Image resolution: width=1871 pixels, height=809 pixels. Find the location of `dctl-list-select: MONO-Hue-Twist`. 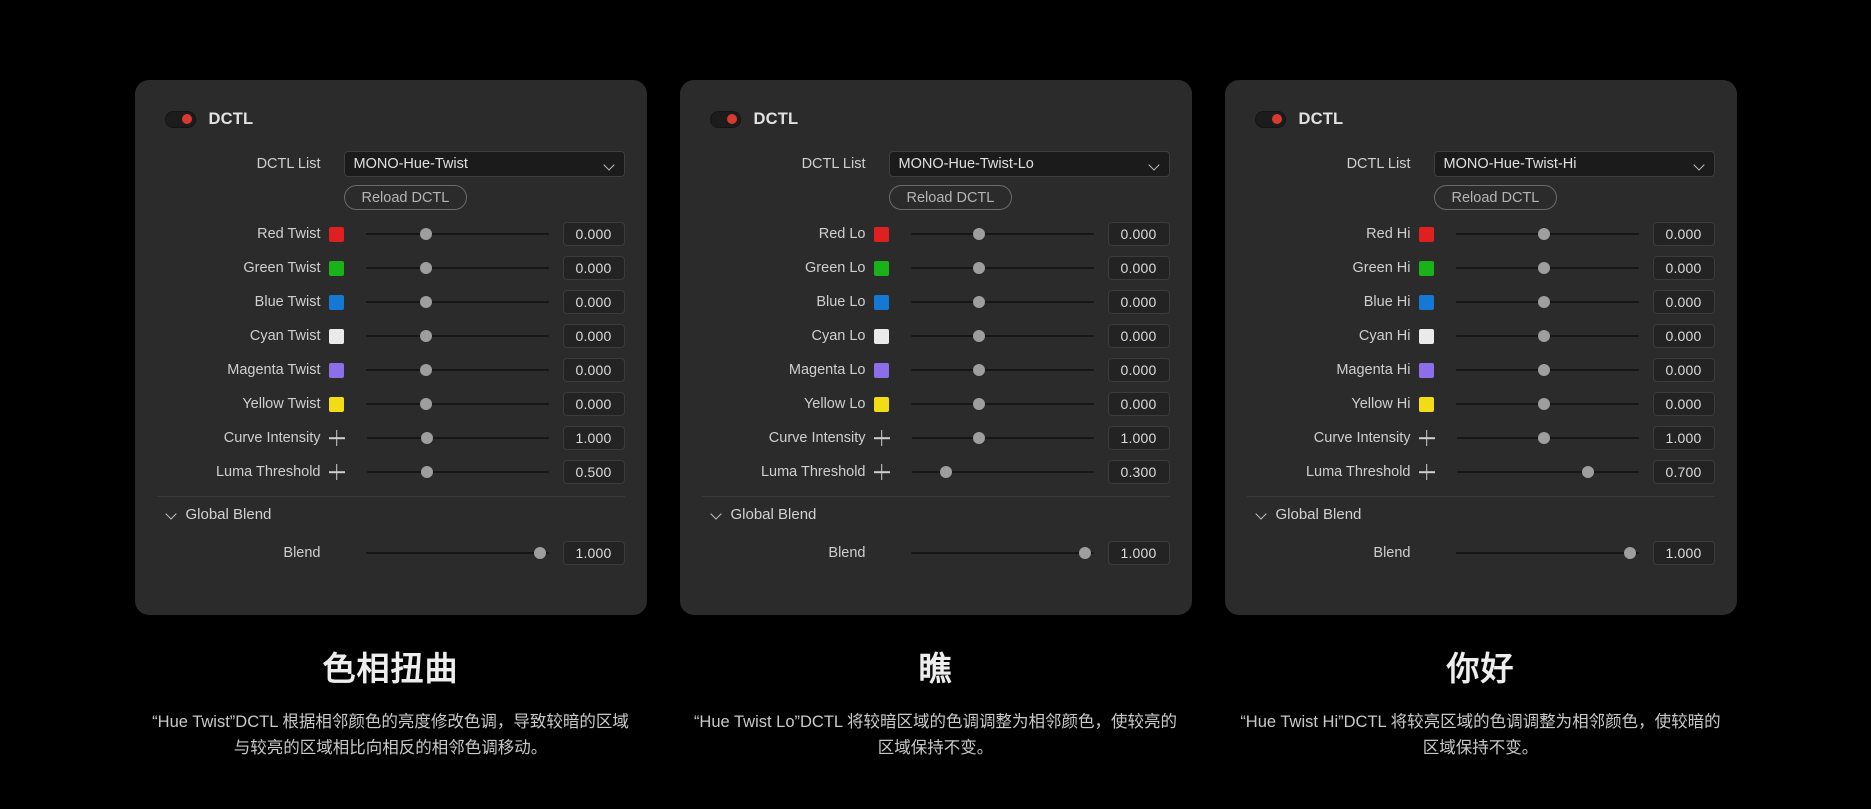

dctl-list-select: MONO-Hue-Twist is located at coordinates (484, 164).